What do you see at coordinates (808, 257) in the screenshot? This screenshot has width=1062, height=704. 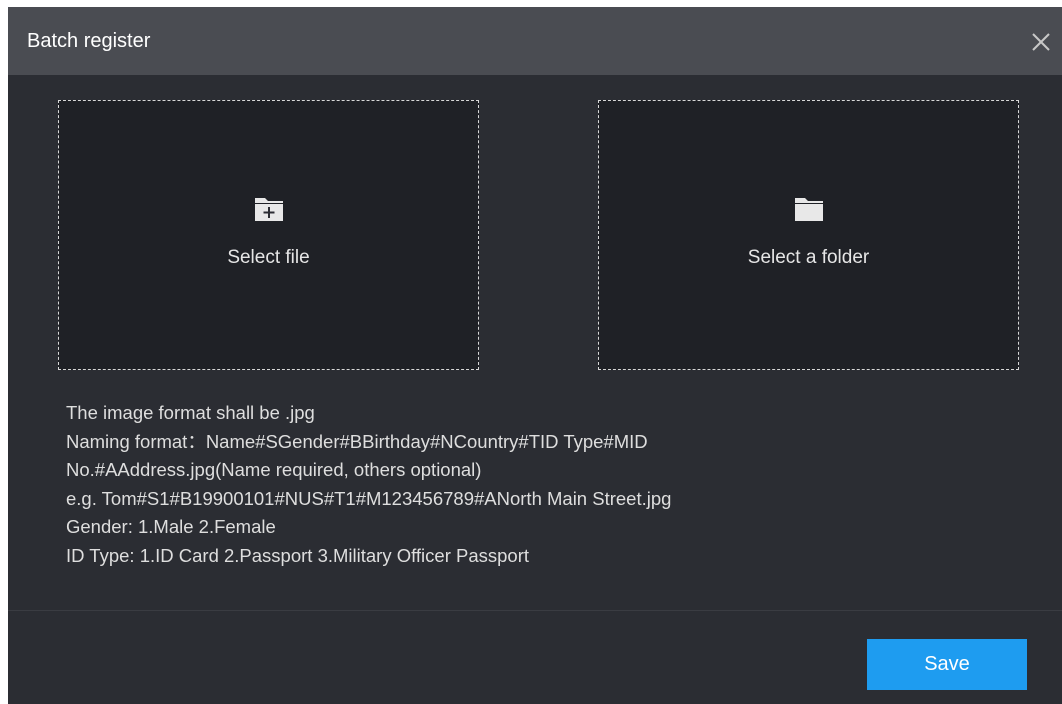 I see `select-folder-label: Select a folder` at bounding box center [808, 257].